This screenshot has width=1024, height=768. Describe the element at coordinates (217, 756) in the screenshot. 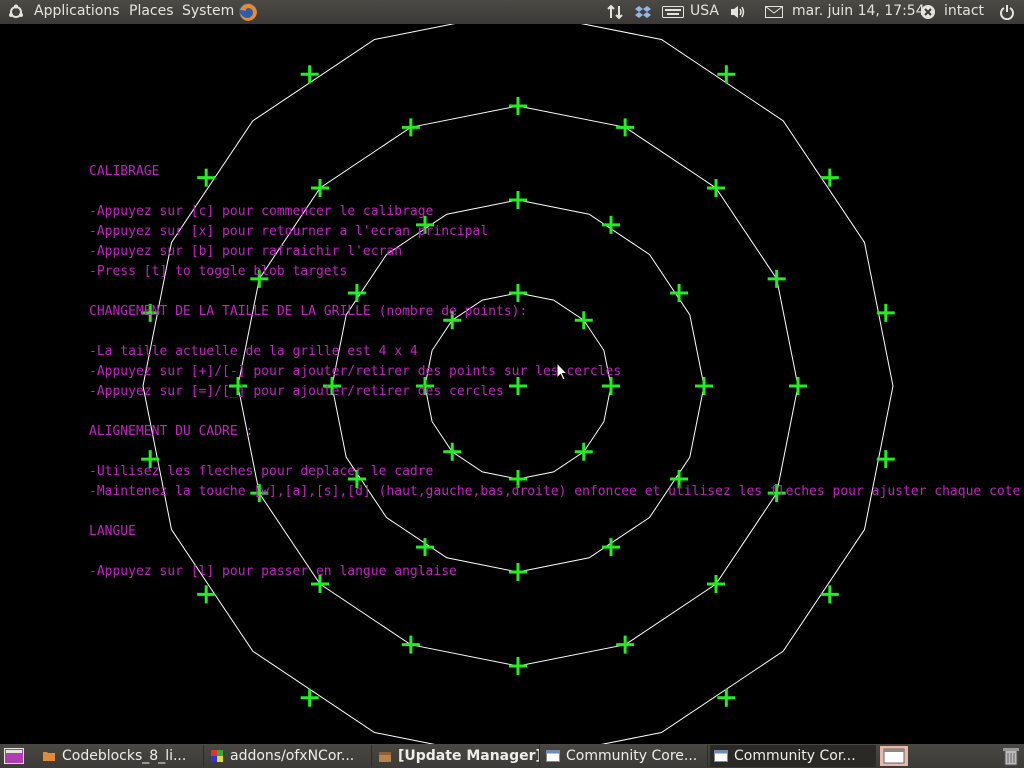

I see `app-grid-icon` at that location.